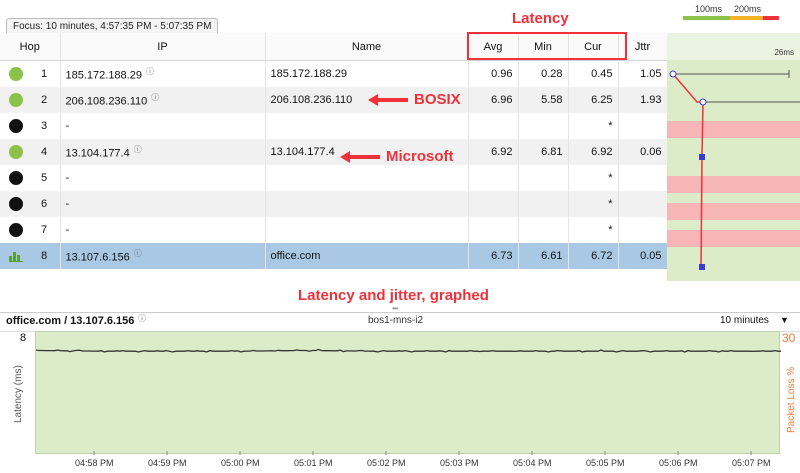  What do you see at coordinates (386, 463) in the screenshot?
I see `x-tick-label: 05:02 PM` at bounding box center [386, 463].